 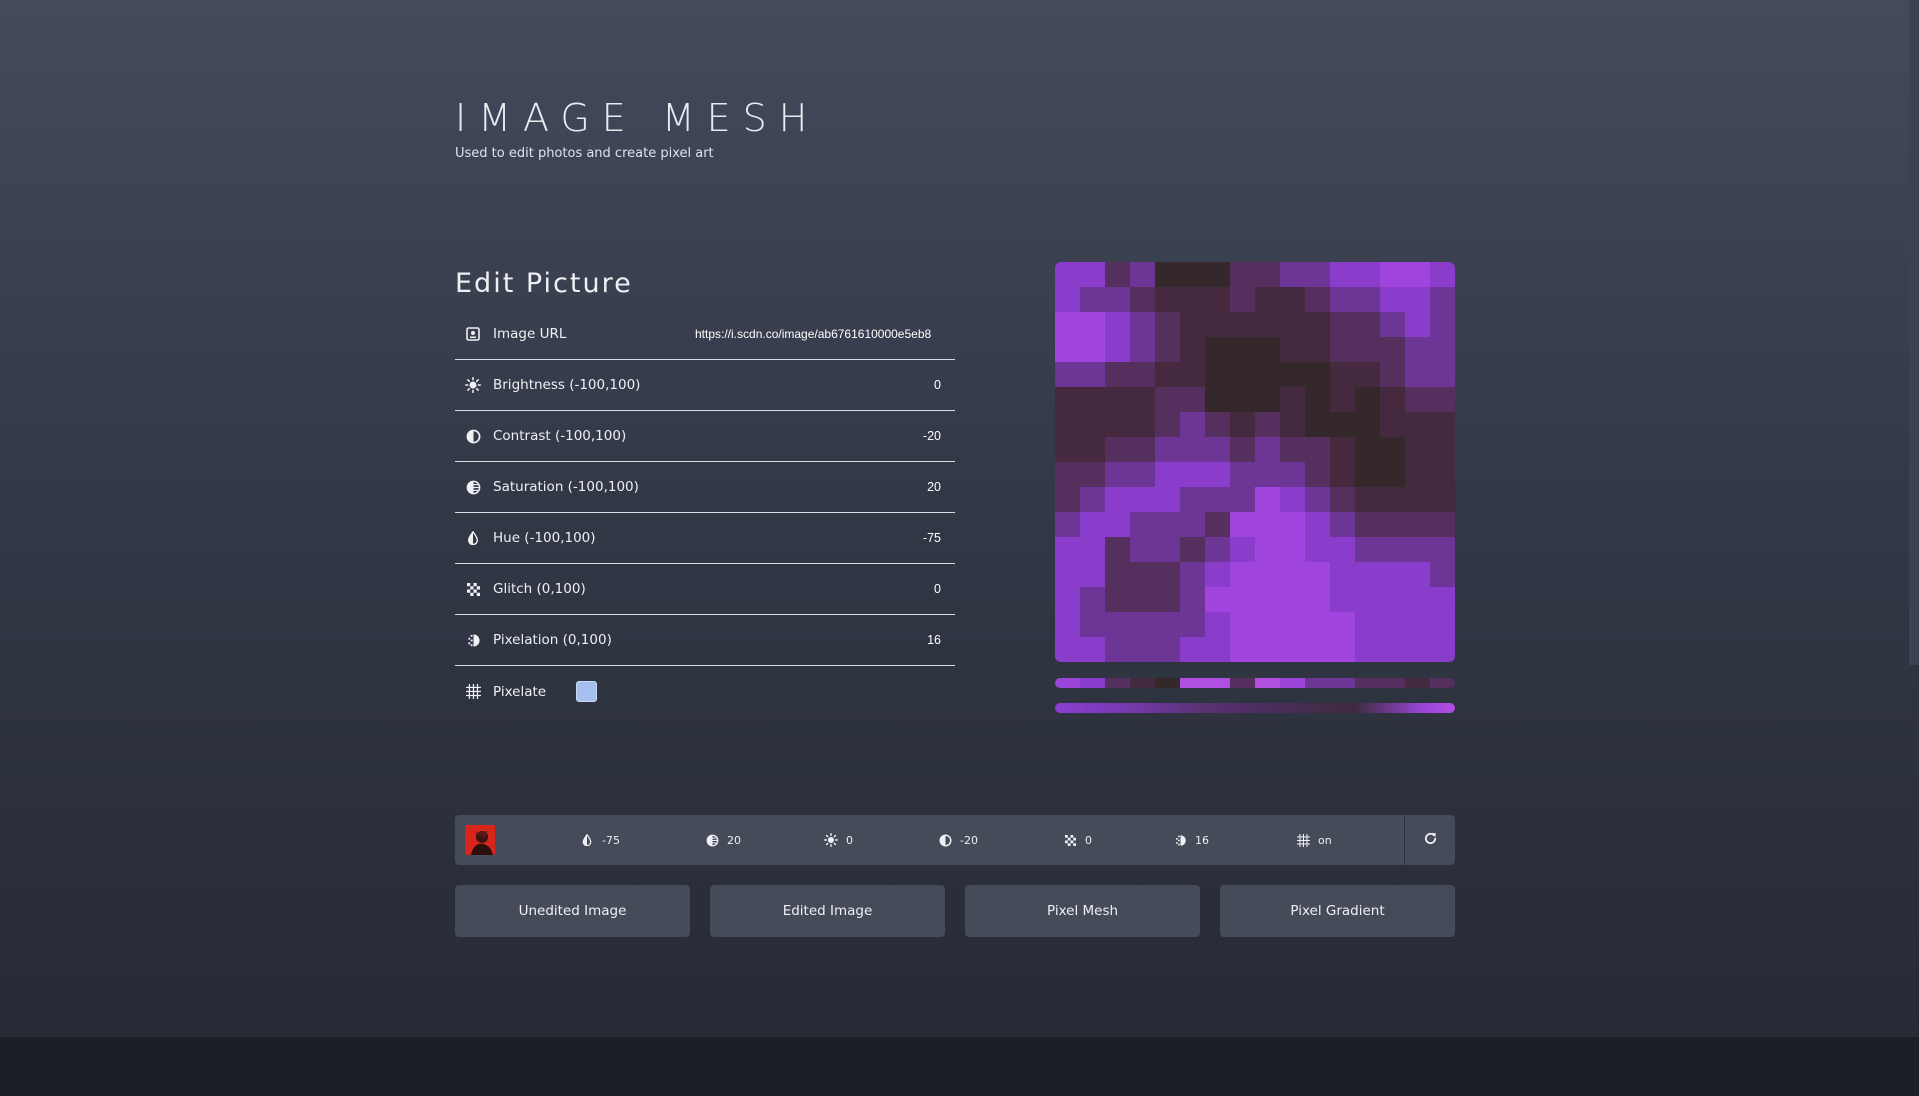 What do you see at coordinates (587, 691) in the screenshot?
I see `pixelate-checkbox` at bounding box center [587, 691].